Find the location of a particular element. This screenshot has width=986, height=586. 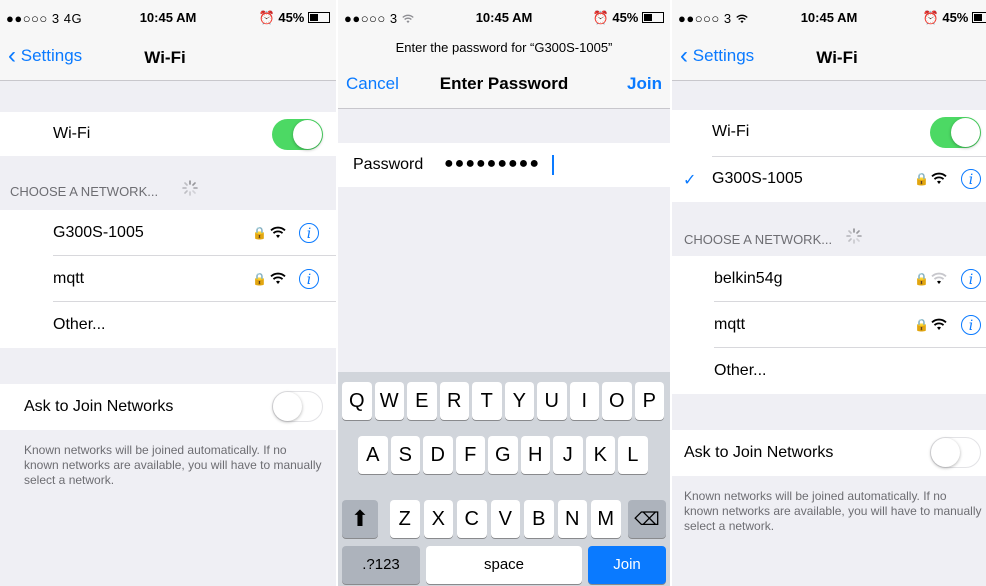

key-y: Y is located at coordinates (519, 401).